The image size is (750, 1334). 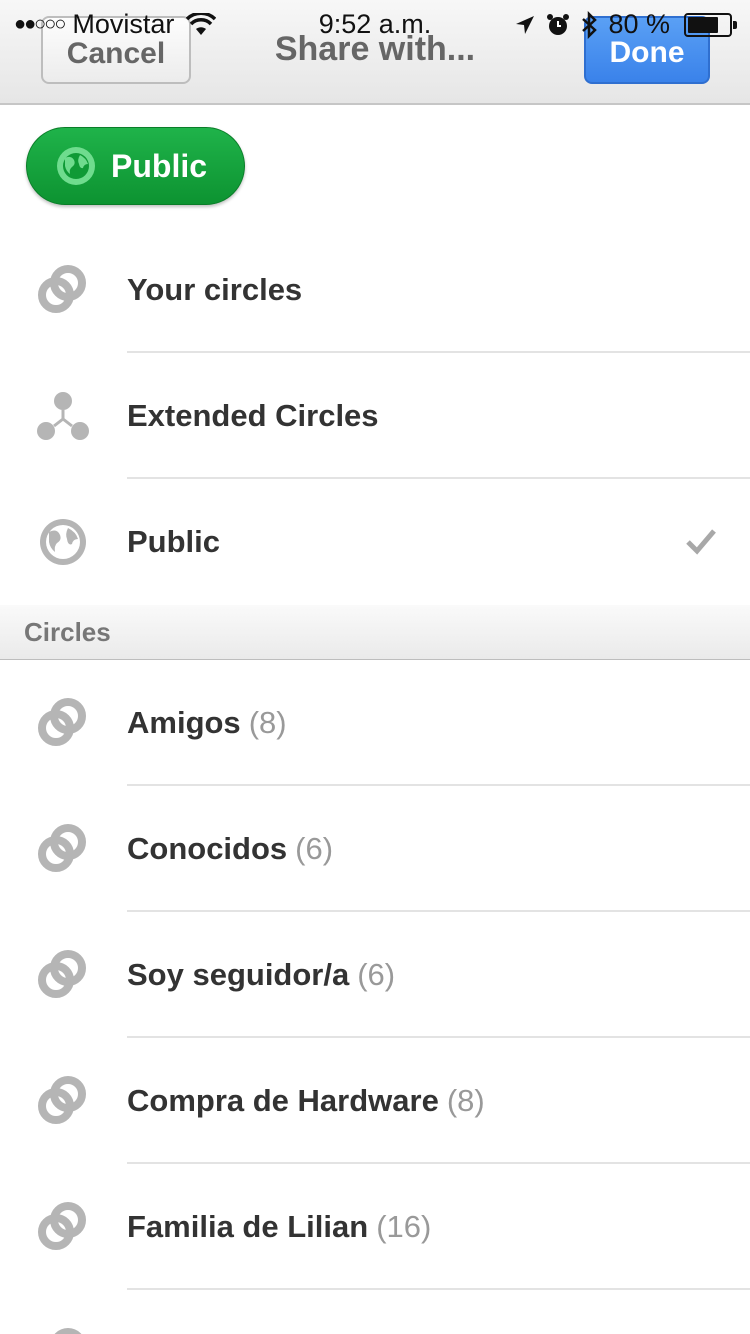 What do you see at coordinates (525, 24) in the screenshot?
I see `location-arrow-icon` at bounding box center [525, 24].